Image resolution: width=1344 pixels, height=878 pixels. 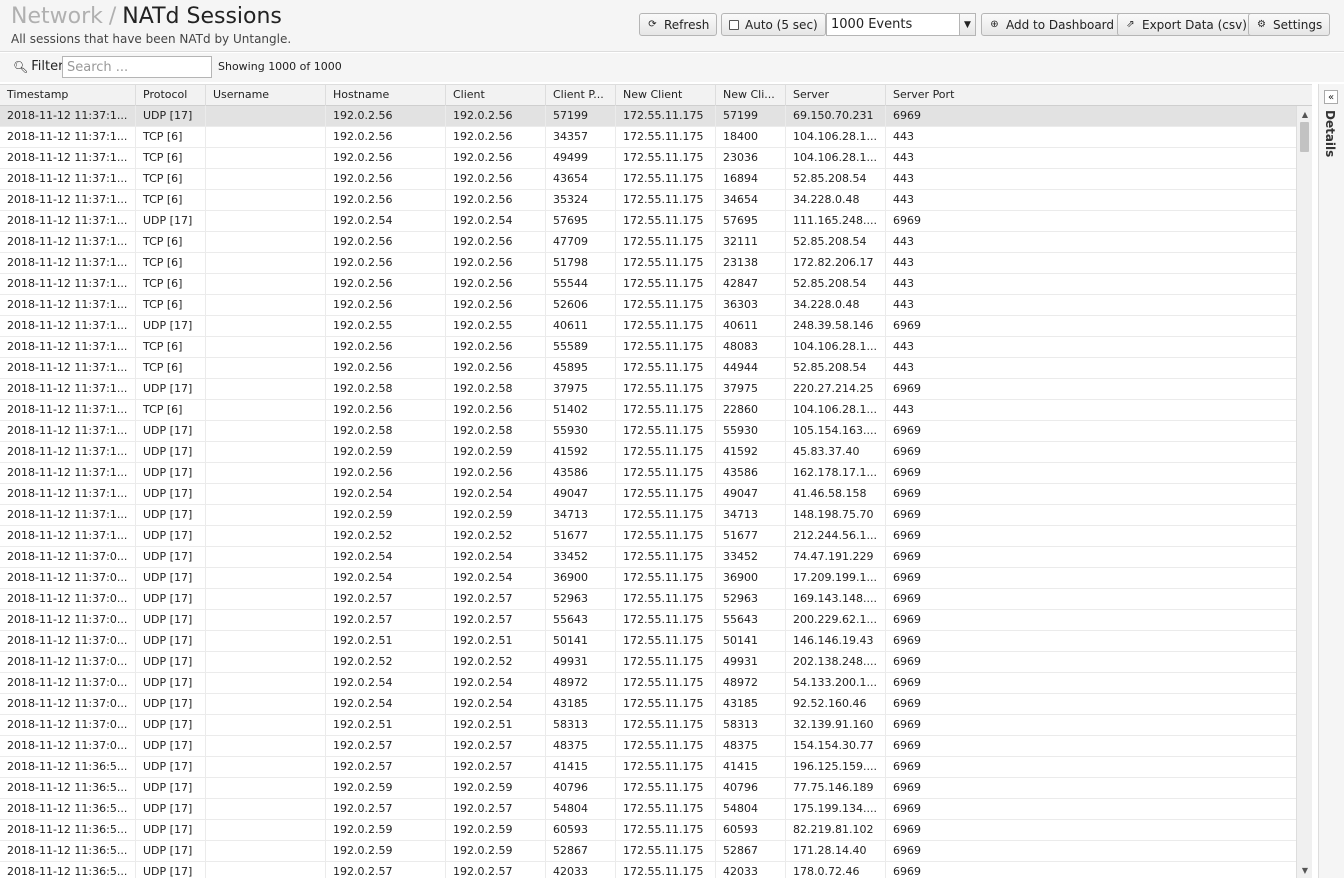 I want to click on cell-client: 192.0.2.51, so click(x=496, y=725).